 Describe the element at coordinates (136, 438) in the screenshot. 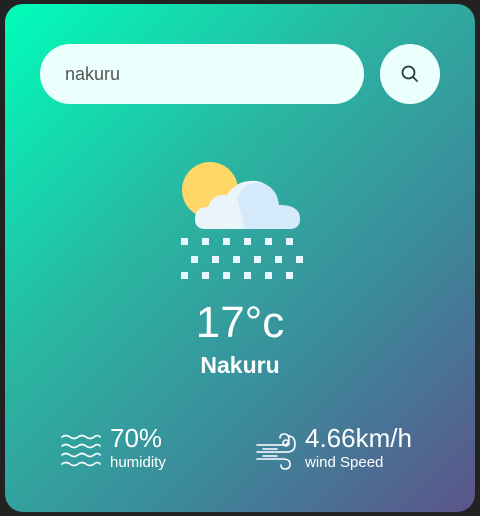

I see `humidity-value: 70%` at that location.